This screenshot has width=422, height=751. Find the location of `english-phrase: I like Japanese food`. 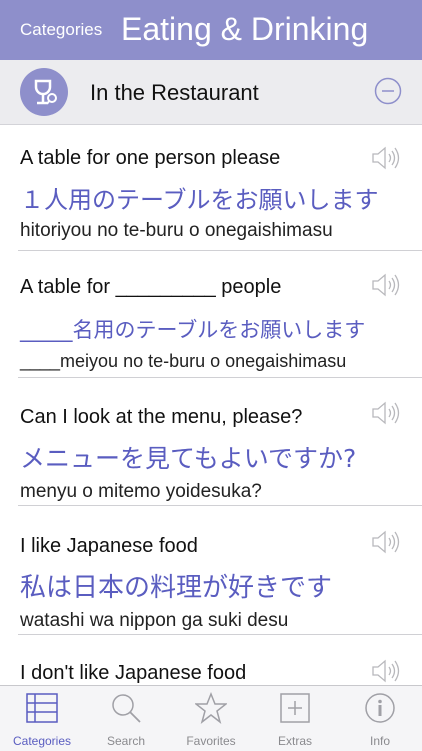

english-phrase: I like Japanese food is located at coordinates (109, 546).